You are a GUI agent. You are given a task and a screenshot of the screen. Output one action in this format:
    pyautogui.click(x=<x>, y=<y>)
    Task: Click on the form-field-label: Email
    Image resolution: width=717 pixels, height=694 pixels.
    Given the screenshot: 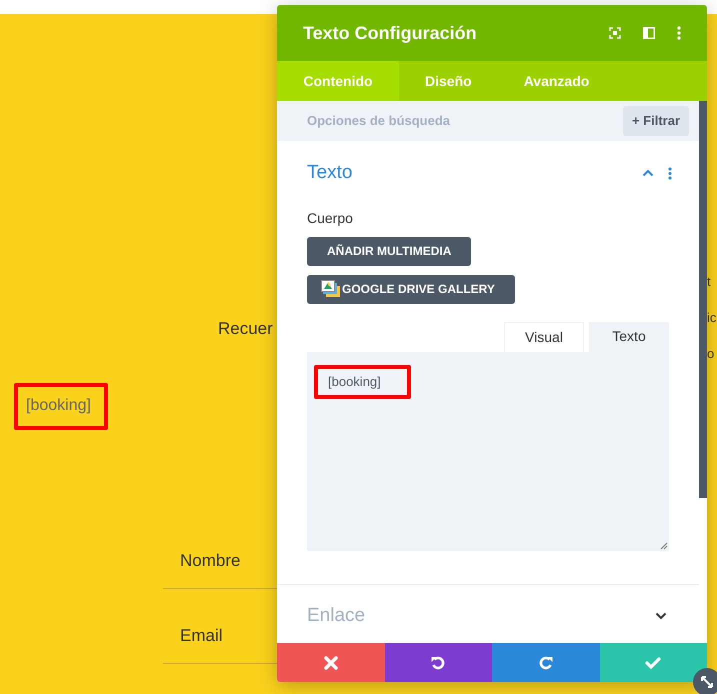 What is the action you would take?
    pyautogui.click(x=201, y=636)
    